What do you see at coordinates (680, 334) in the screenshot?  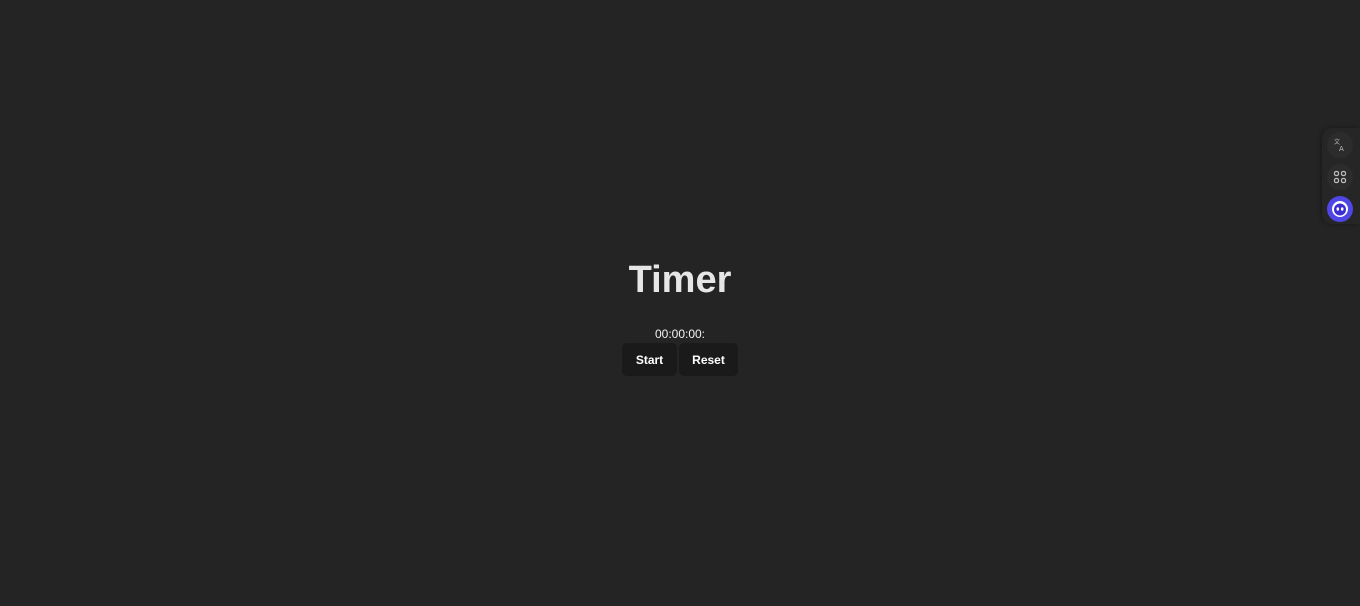 I see `timer-readout: 00:00:00:` at bounding box center [680, 334].